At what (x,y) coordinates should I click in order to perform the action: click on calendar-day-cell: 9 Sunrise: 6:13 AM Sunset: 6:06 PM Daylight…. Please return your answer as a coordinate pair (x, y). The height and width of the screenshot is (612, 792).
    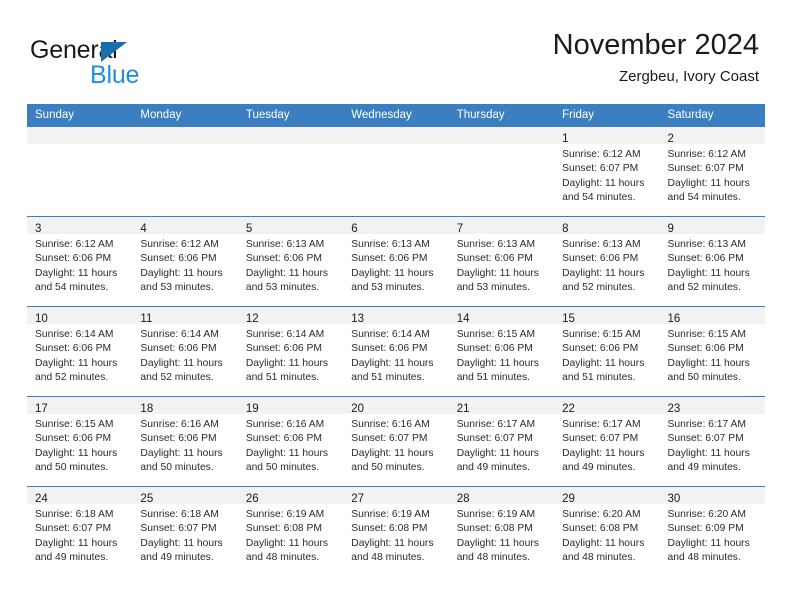
    Looking at the image, I should click on (712, 261).